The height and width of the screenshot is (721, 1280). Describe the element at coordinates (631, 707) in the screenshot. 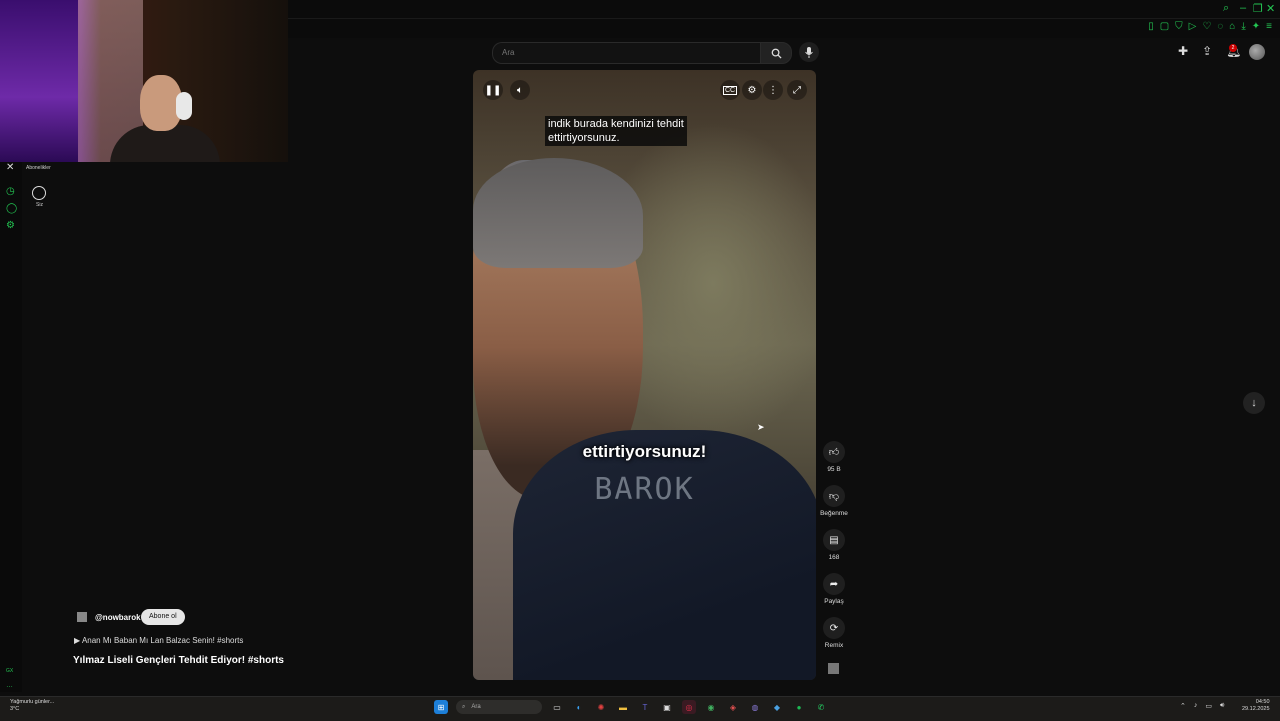

I see `taskbar-apps: ⊞ ⌕ Ara ▭ ◐ ✺ ▬ T ▣ ◎ ◉ ◈ ◍ ◆ ● ✆` at that location.